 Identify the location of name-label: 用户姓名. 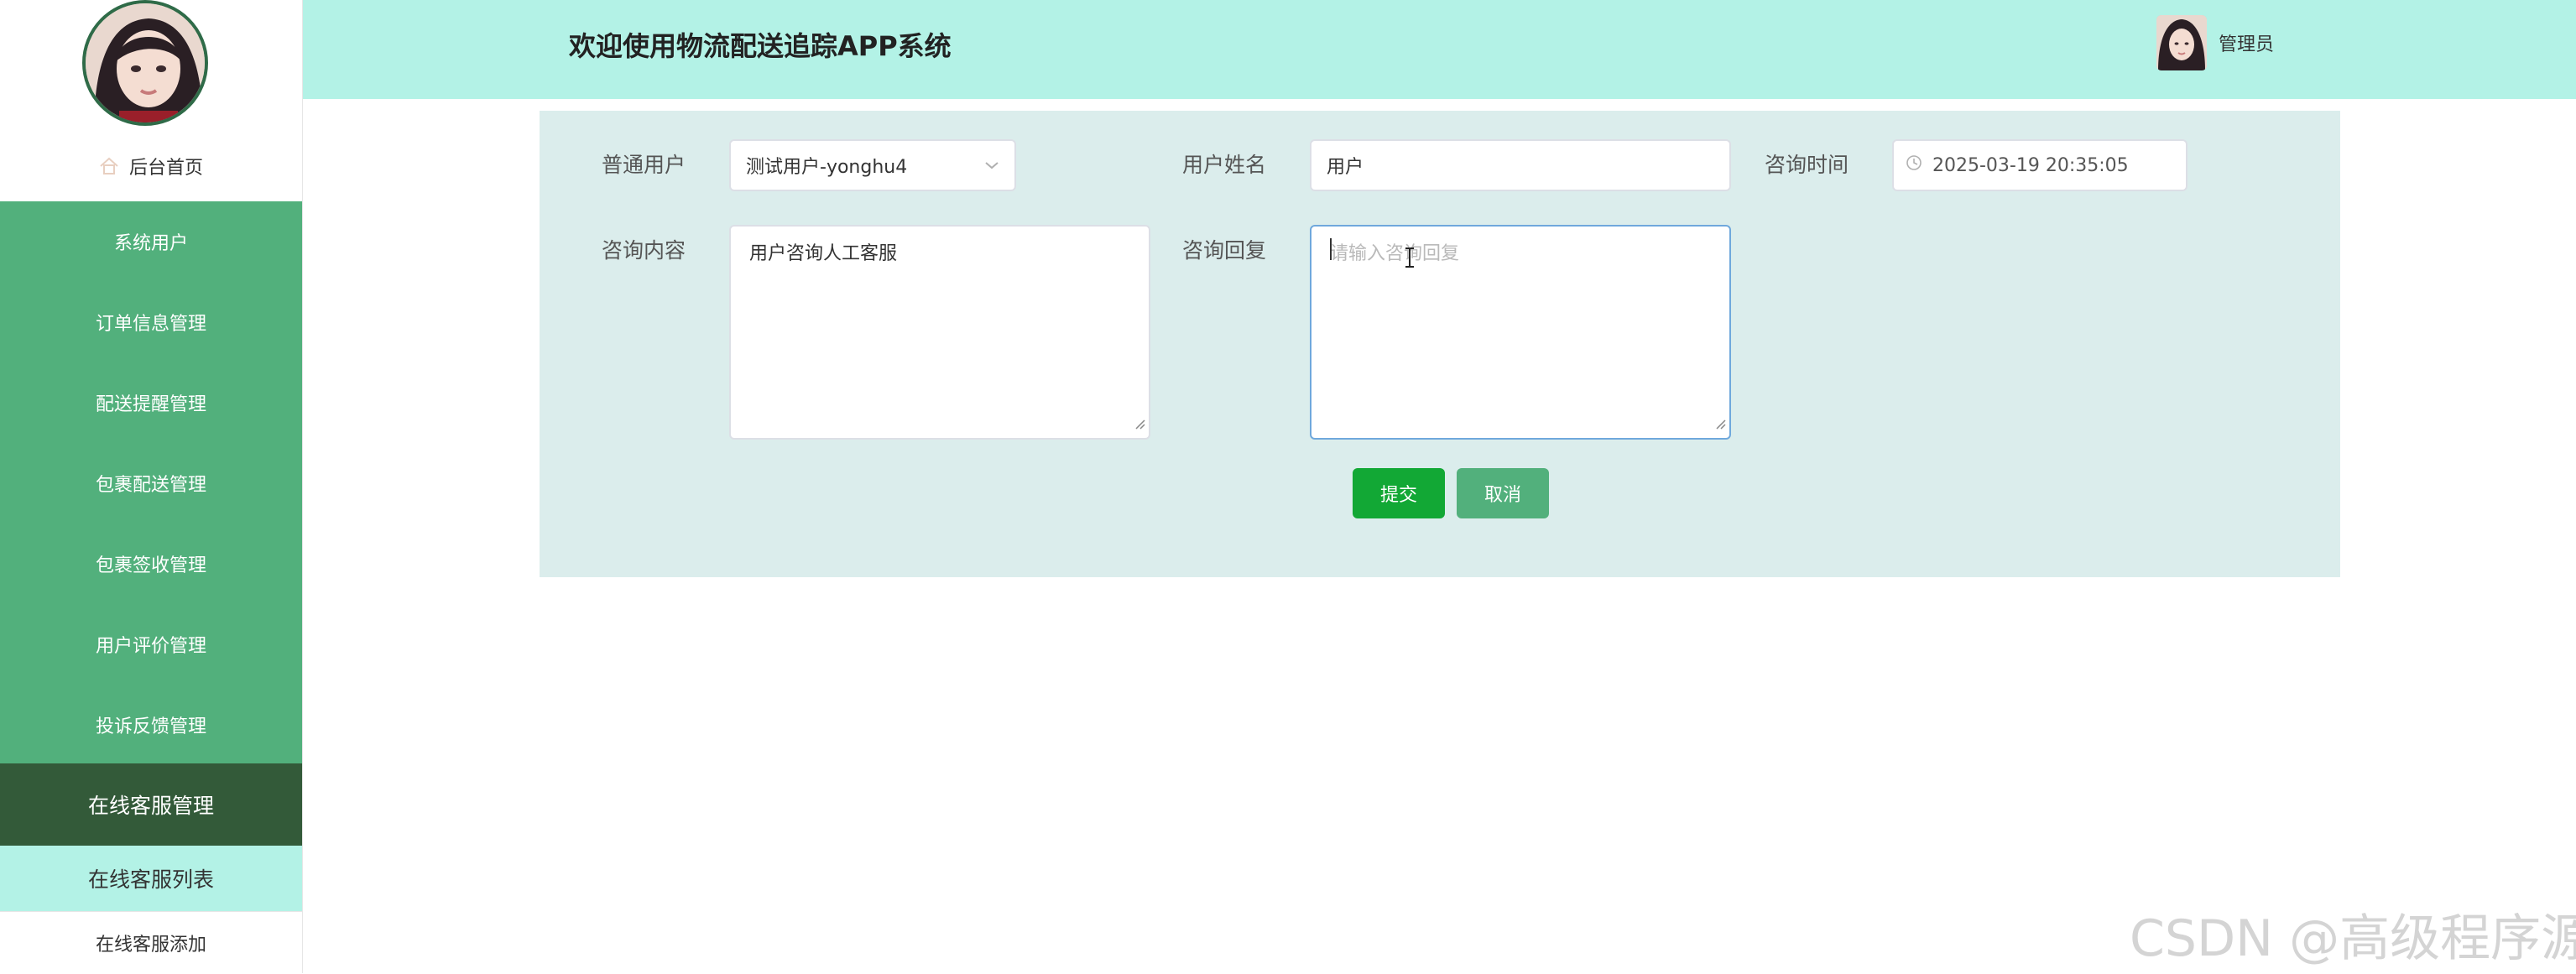
(1224, 165).